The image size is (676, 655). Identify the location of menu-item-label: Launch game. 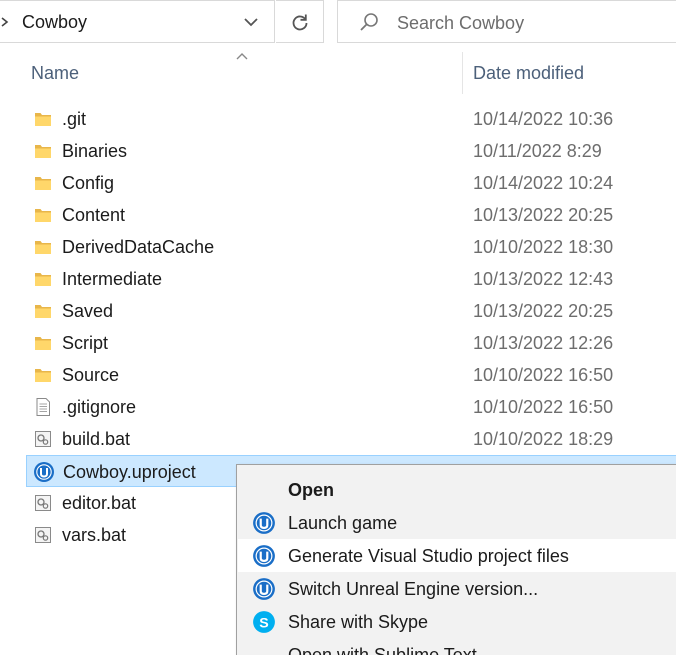
(343, 523).